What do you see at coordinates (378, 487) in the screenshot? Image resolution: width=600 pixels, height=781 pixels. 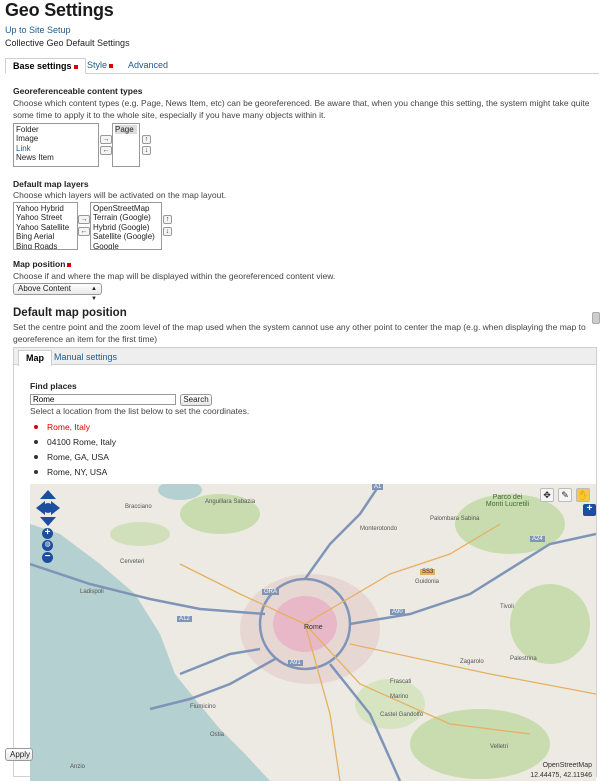 I see `road-shield: A1` at bounding box center [378, 487].